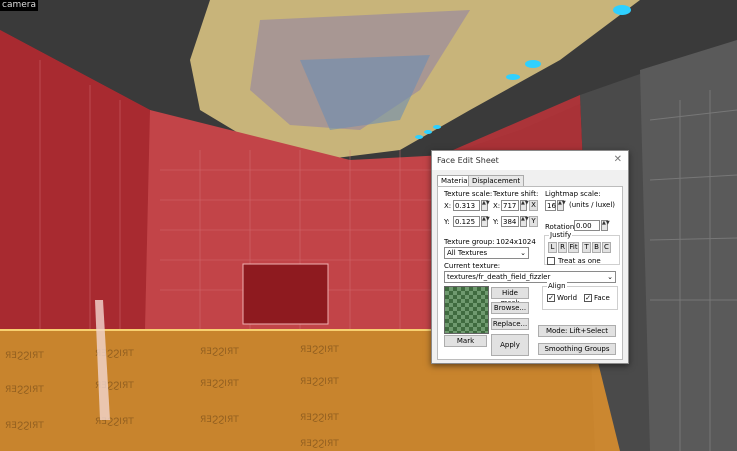 The image size is (737, 451). I want to click on shift-x-input: 717, so click(510, 205).